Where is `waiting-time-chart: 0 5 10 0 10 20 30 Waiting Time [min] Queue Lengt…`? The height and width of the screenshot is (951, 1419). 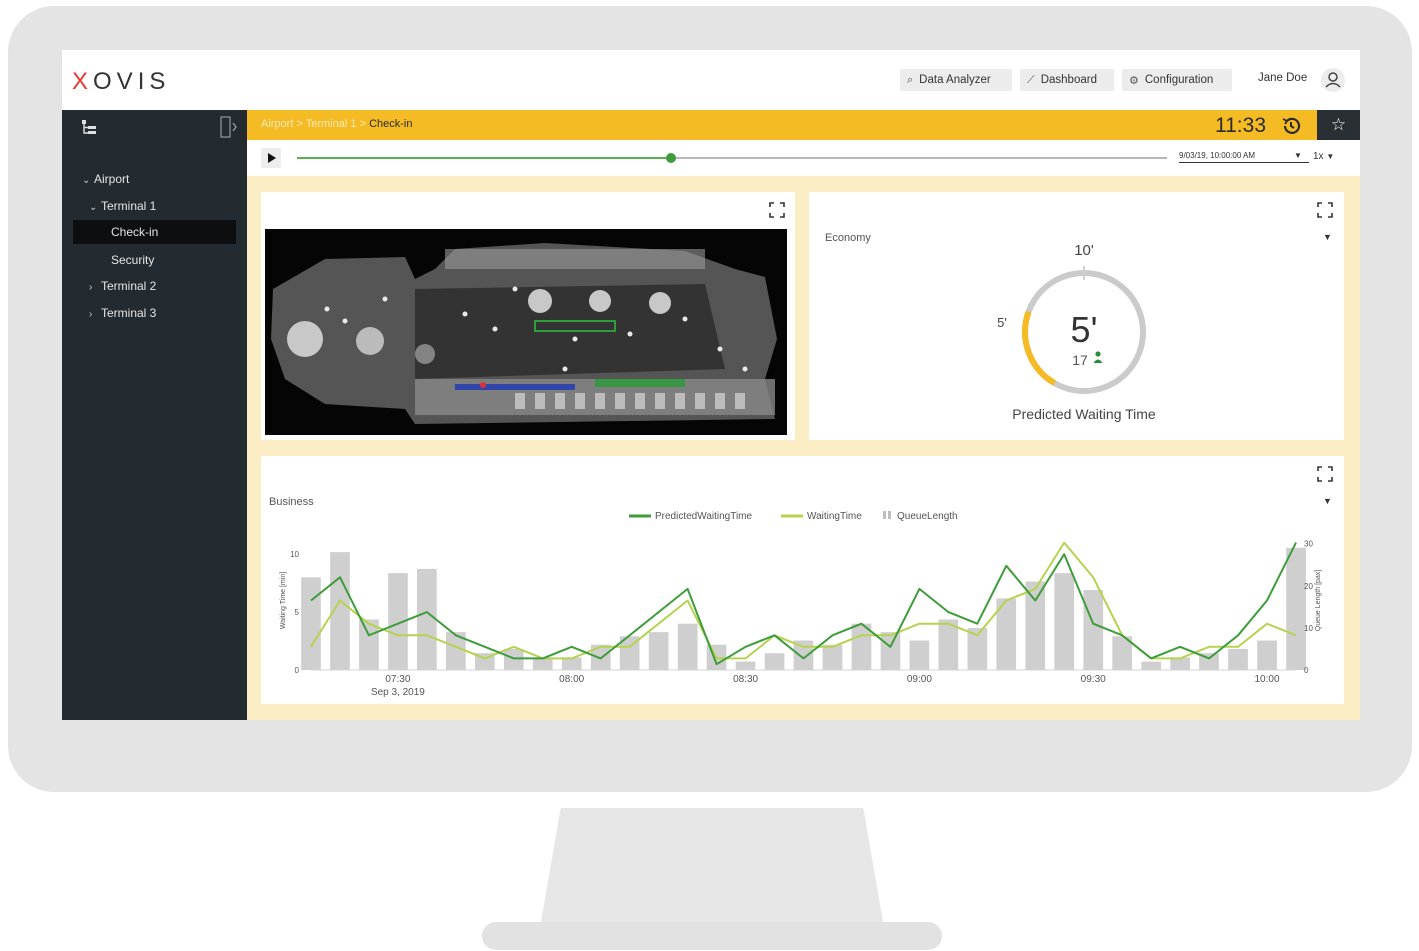 waiting-time-chart: 0 5 10 0 10 20 30 Waiting Time [min] Queue Lengt… is located at coordinates (801, 604).